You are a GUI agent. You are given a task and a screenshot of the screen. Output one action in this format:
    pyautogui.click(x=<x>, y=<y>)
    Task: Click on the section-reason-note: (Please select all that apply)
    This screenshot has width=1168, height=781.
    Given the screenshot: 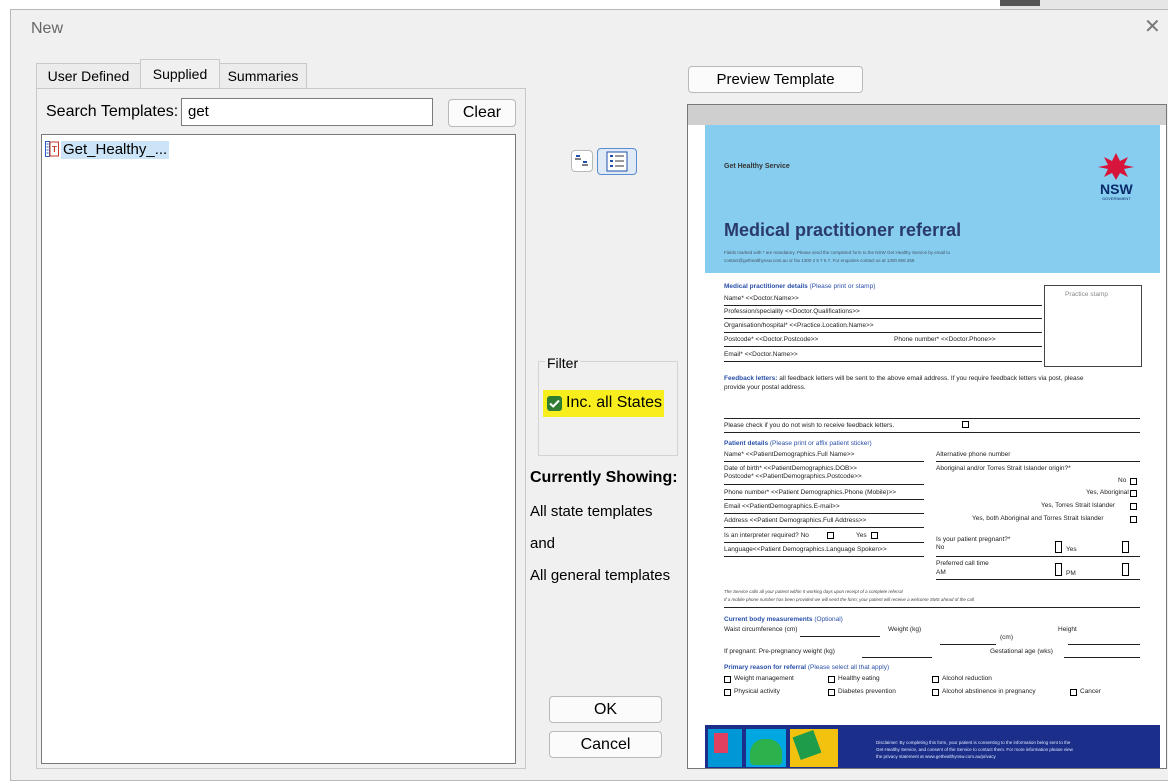 What is the action you would take?
    pyautogui.click(x=848, y=667)
    